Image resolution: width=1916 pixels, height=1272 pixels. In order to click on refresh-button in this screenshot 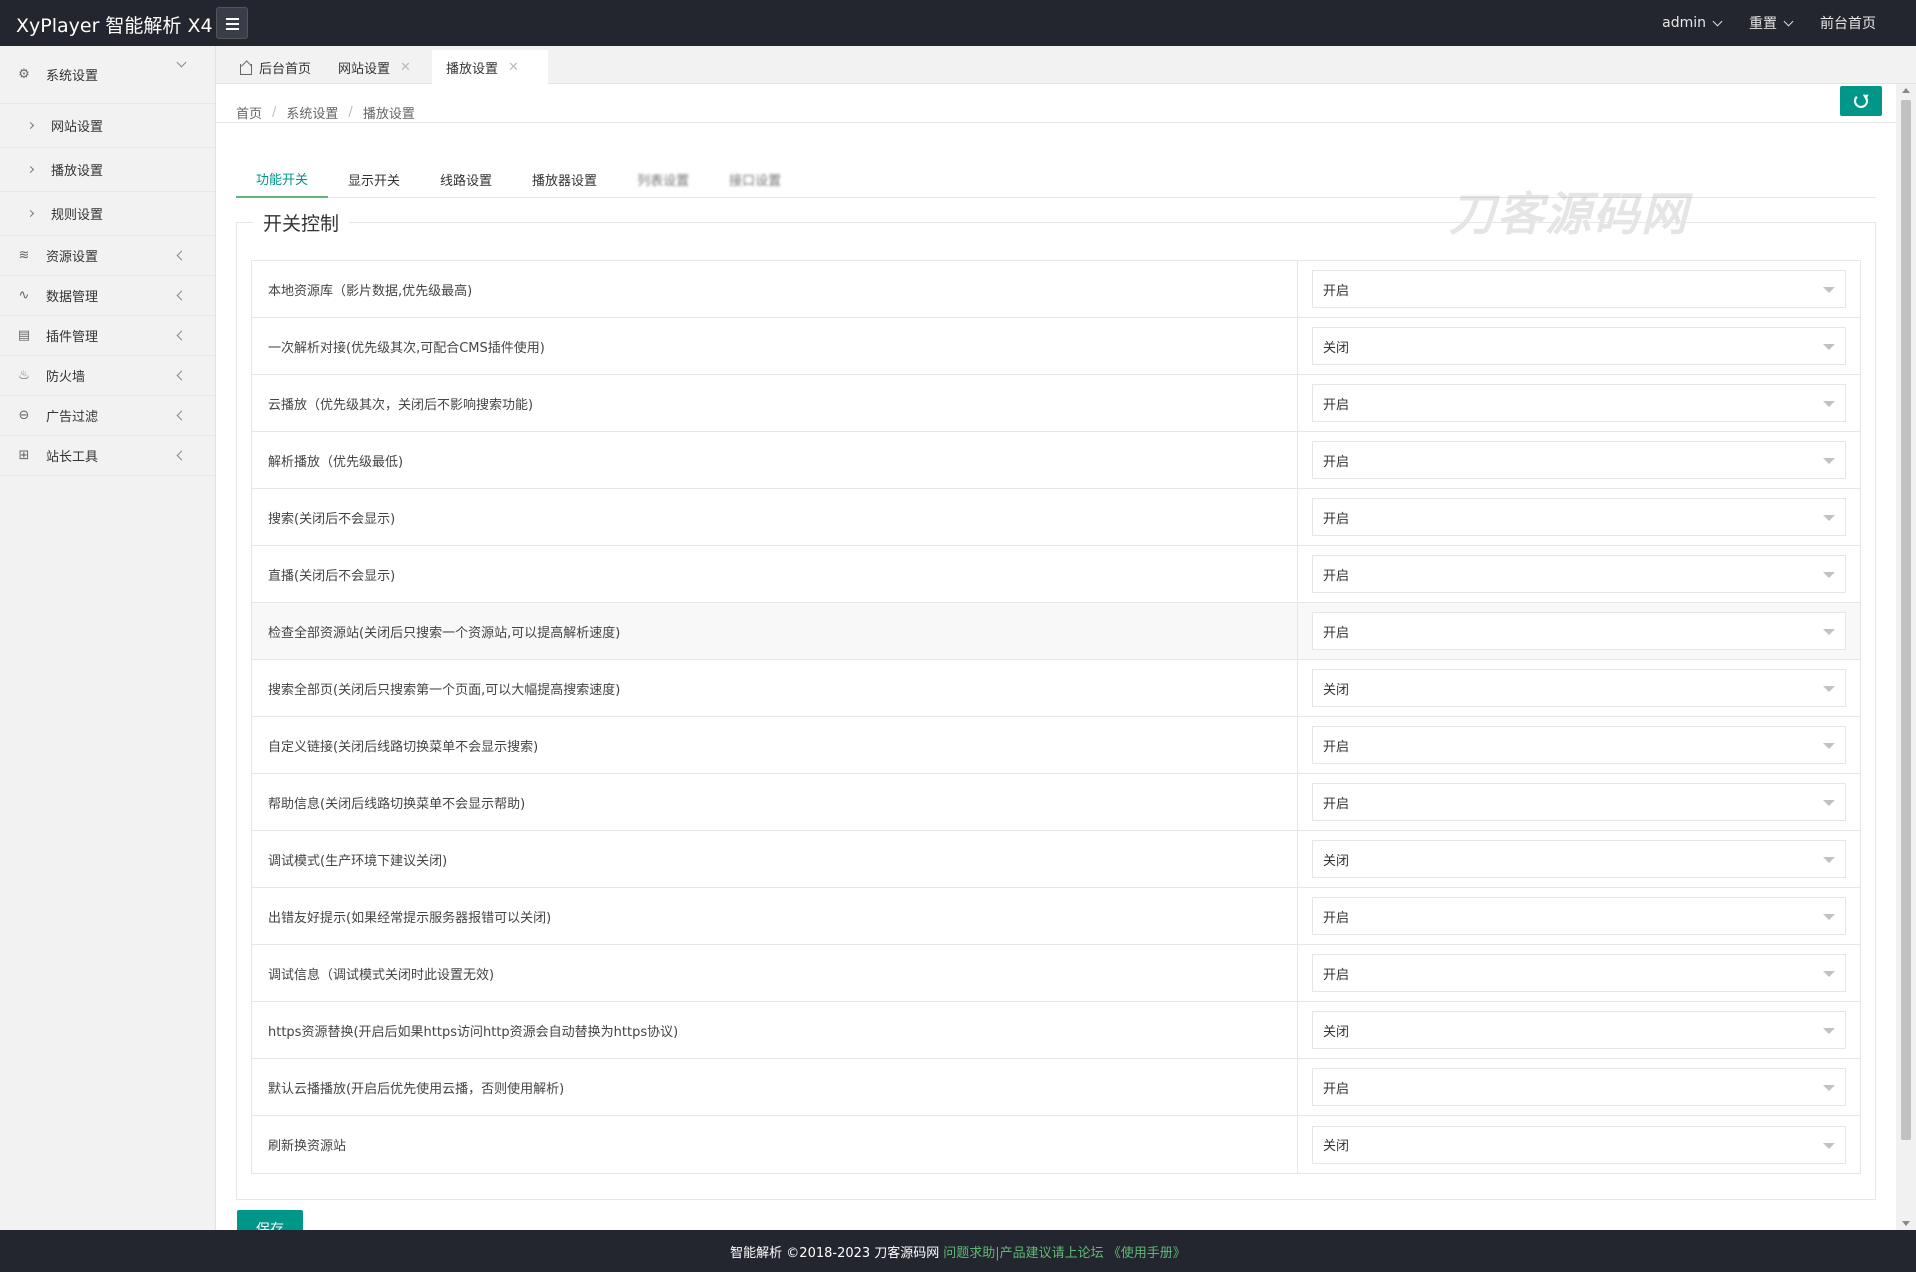, I will do `click(1861, 101)`.